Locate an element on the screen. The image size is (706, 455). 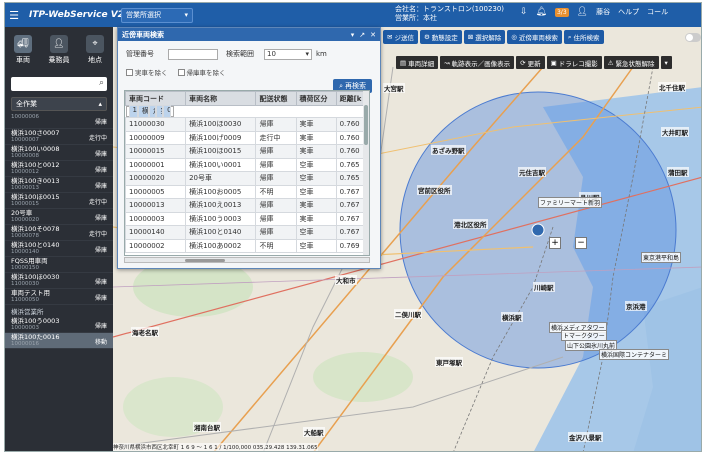
vehicle-action-button: ⚠ 緊急状態解除 is located at coordinates (631, 62).